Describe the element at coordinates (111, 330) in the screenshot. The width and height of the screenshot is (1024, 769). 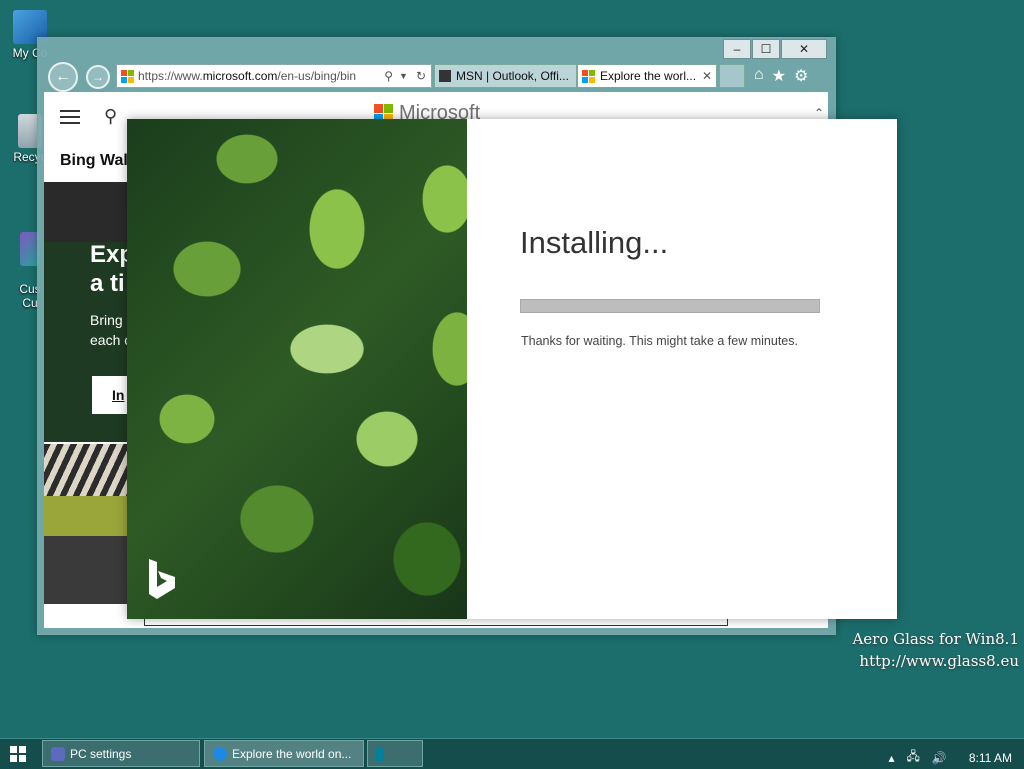
I see `hero-text: Bring each c` at that location.